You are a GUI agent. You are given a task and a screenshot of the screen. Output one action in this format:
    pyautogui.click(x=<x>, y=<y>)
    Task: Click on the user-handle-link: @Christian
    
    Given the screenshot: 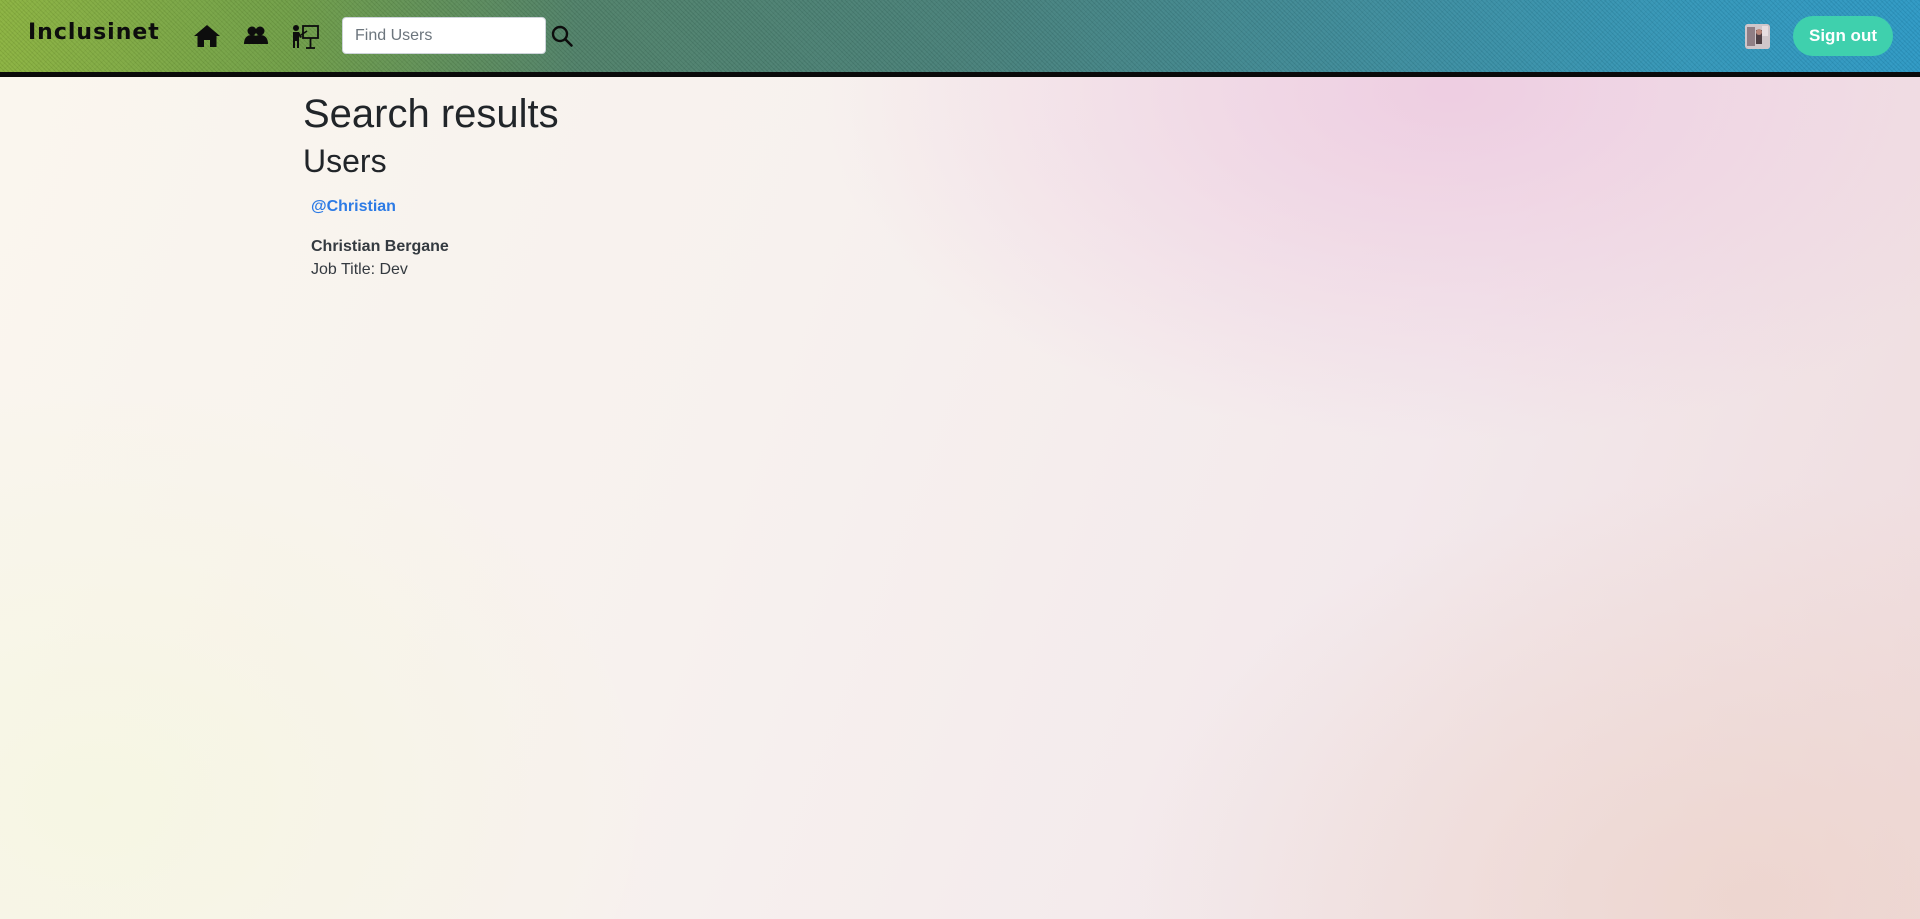 What is the action you would take?
    pyautogui.click(x=353, y=207)
    